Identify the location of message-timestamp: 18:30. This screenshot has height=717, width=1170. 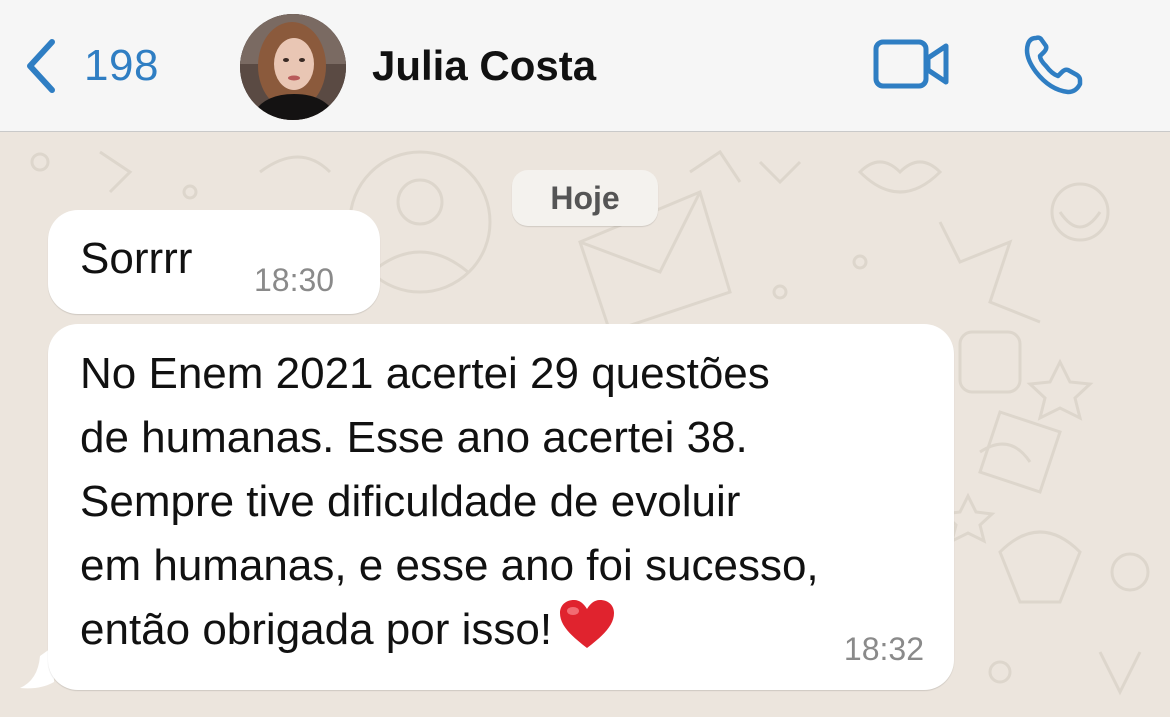
(294, 280).